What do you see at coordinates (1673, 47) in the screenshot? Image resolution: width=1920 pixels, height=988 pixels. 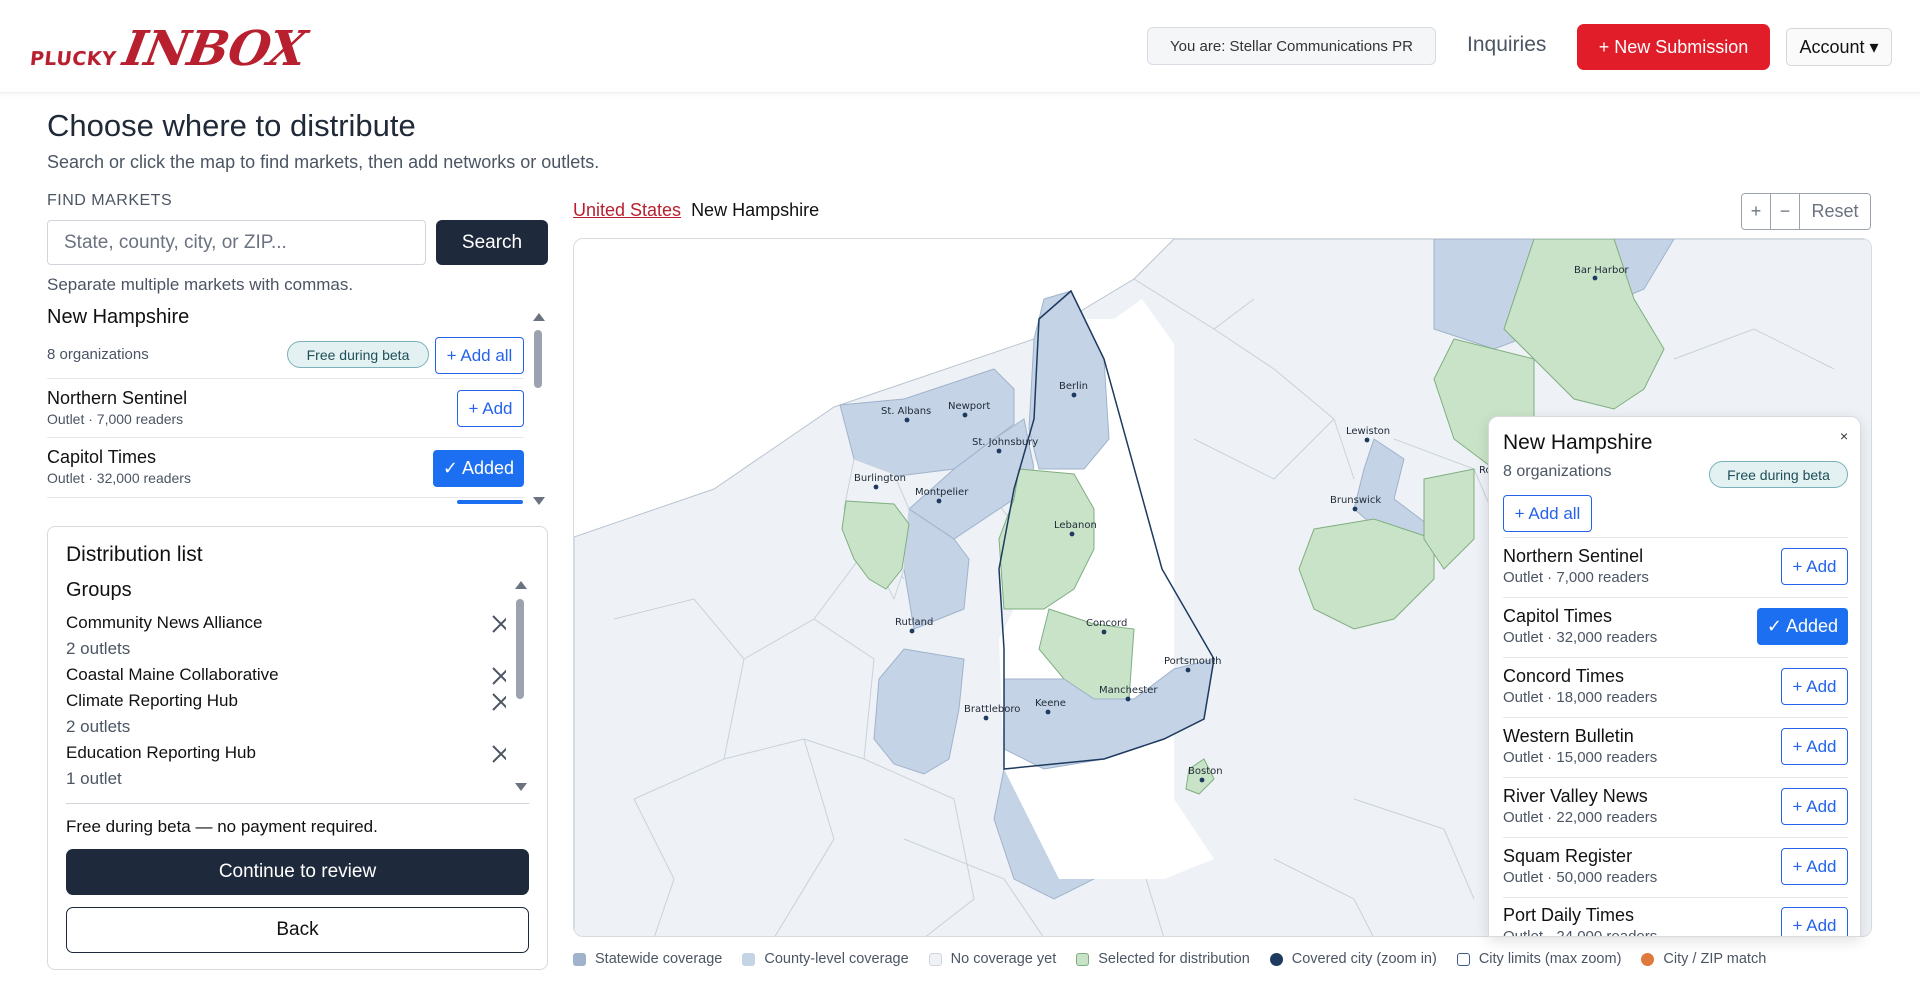 I see `new-submission-button: + New Submission` at bounding box center [1673, 47].